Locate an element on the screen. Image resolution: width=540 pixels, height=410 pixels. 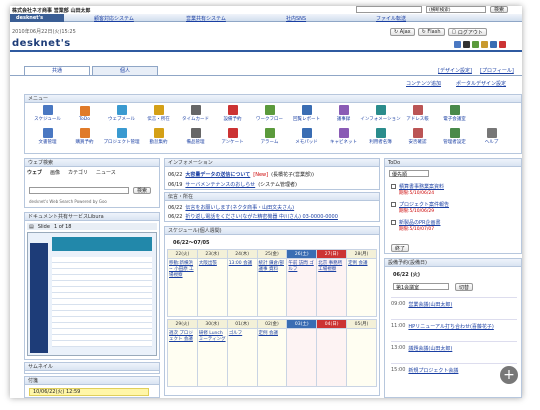
mail-icon is located at coordinates (502, 44).